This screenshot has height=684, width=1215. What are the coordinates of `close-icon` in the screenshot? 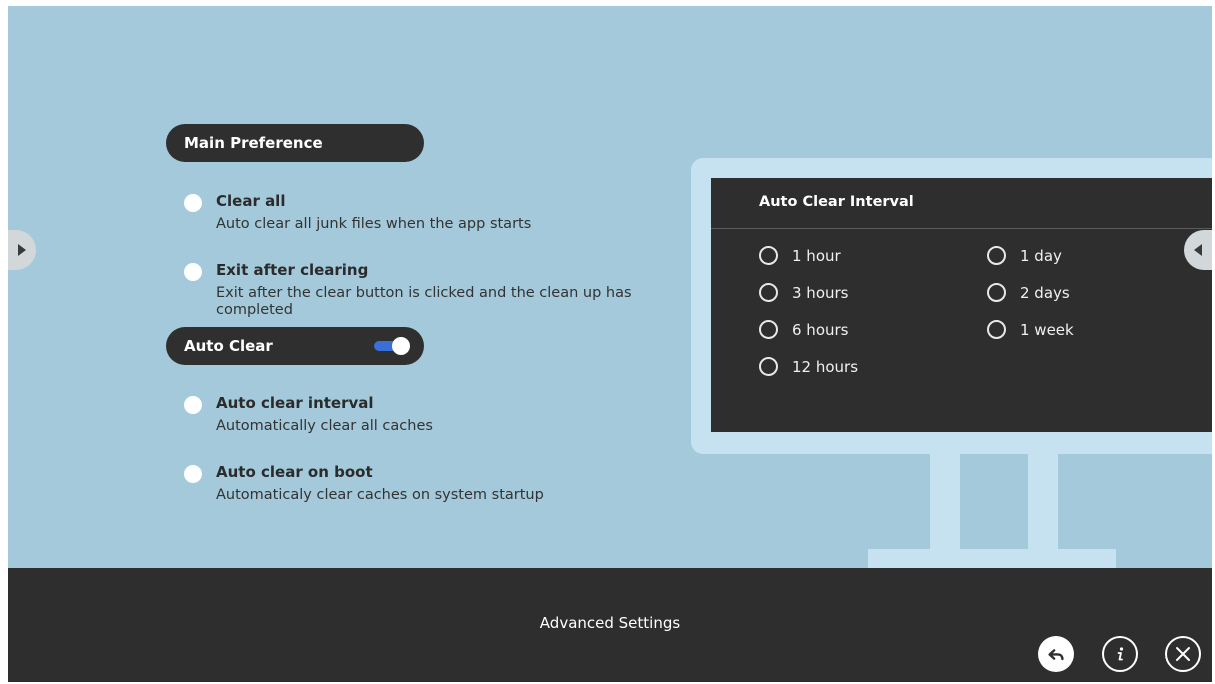 It's located at (1183, 654).